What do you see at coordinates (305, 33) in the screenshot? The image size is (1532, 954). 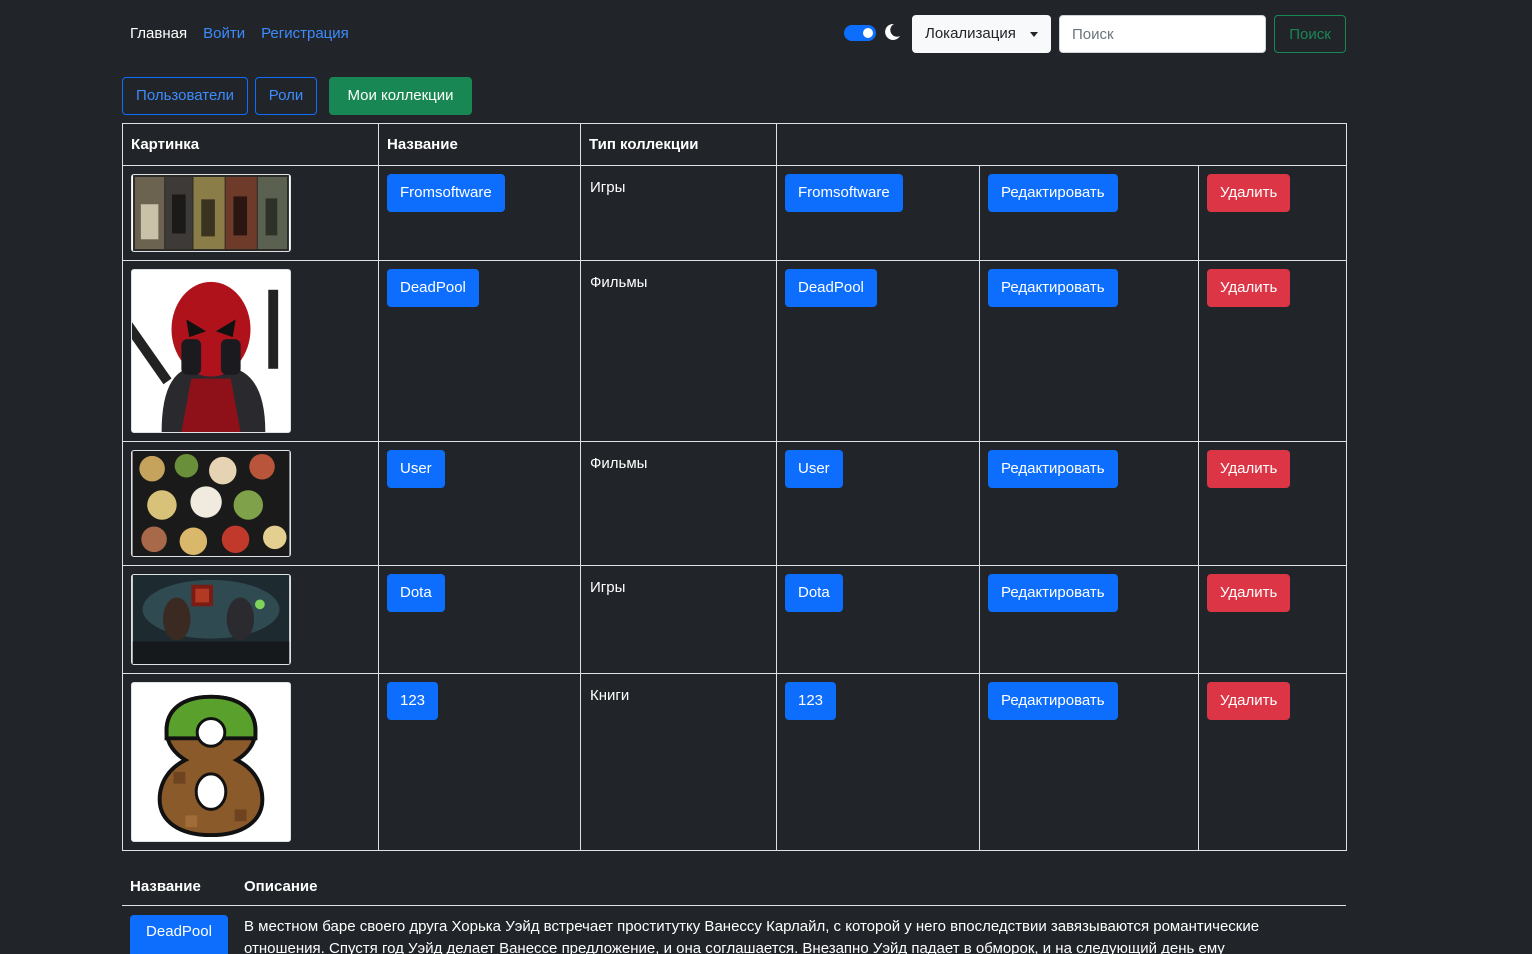 I see `nav-register-link: Регистрация` at bounding box center [305, 33].